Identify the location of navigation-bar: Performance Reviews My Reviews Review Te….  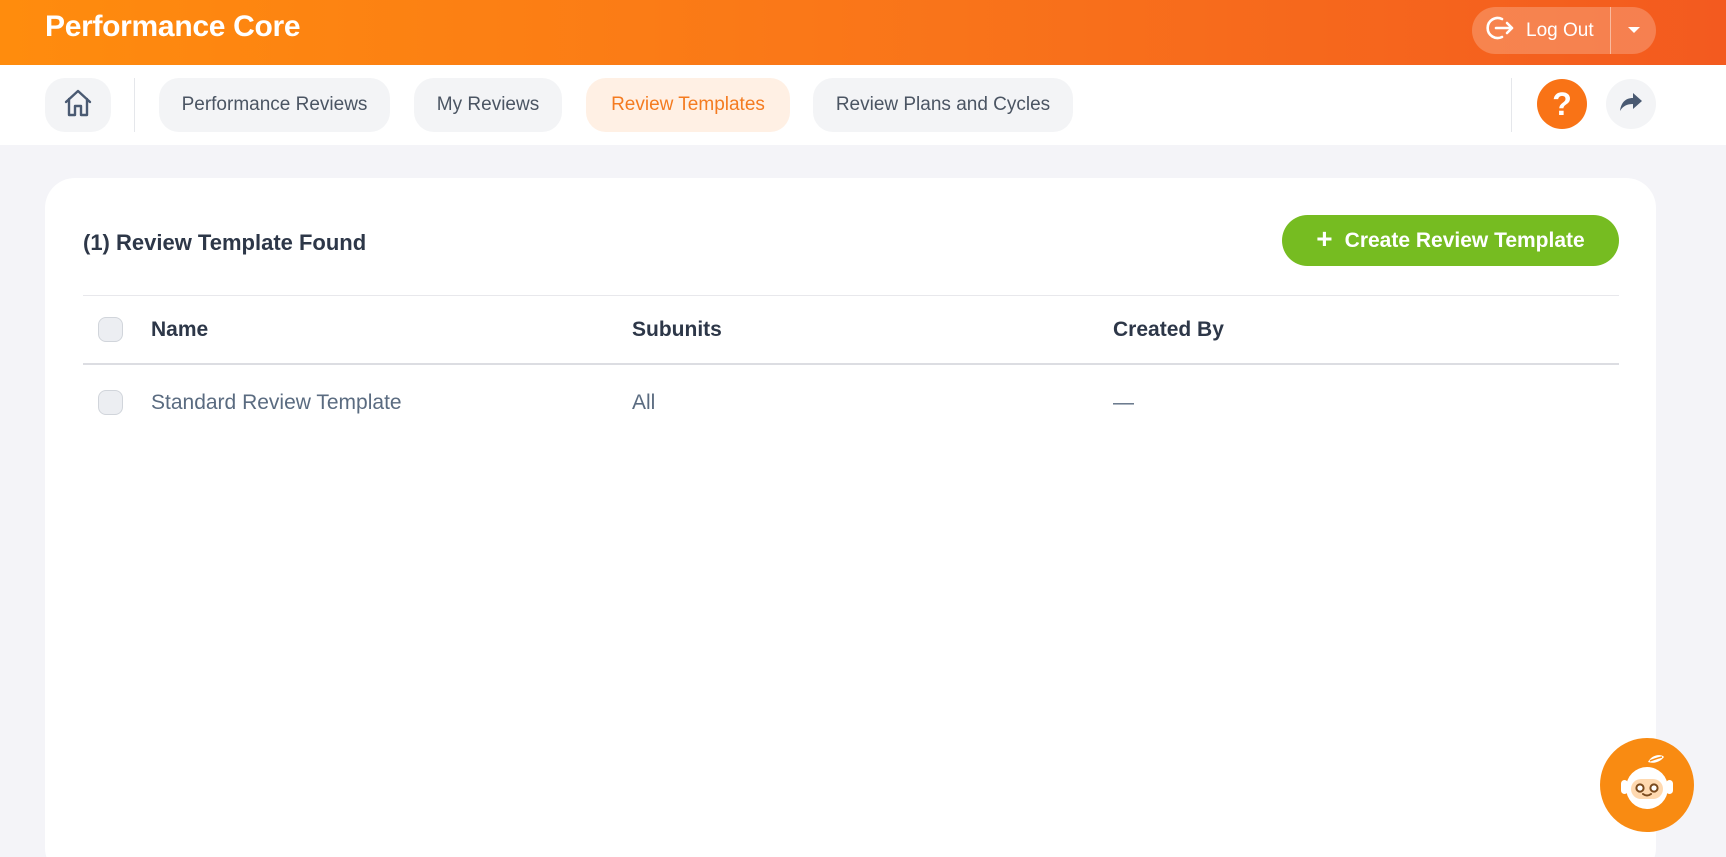
(863, 105).